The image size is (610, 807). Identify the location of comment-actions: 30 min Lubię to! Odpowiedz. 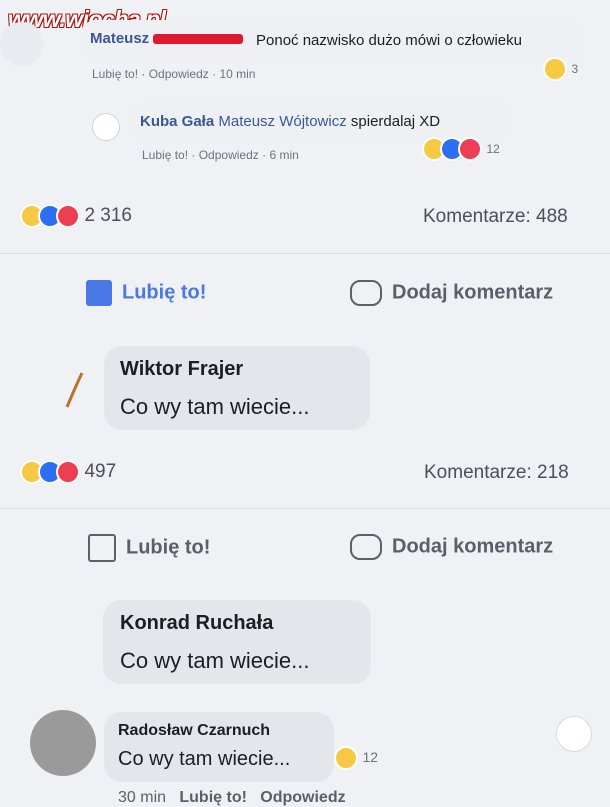
(232, 798).